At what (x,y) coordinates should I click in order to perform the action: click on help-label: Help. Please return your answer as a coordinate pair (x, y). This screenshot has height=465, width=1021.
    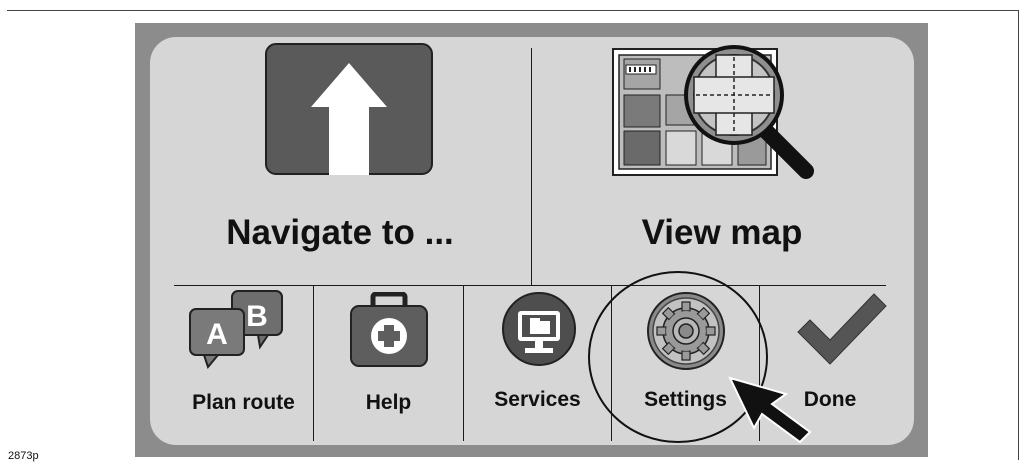
    Looking at the image, I should click on (388, 402).